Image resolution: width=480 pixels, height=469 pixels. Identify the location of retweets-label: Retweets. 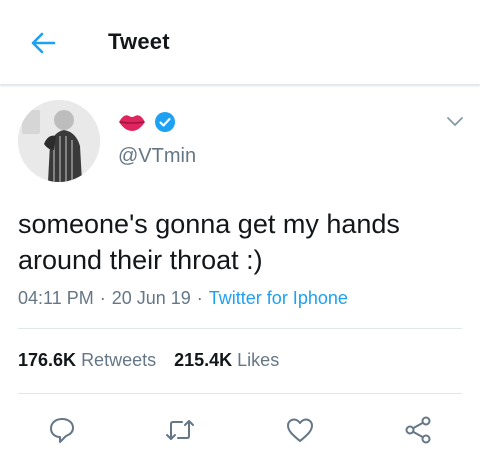
(119, 360).